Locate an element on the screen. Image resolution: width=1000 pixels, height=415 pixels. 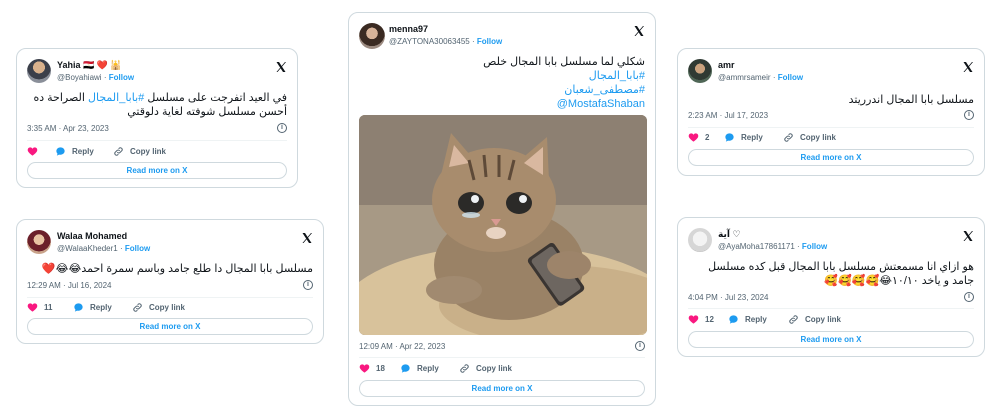
timestamp: 12:09 AM · Apr 22, 2023 is located at coordinates (402, 346).